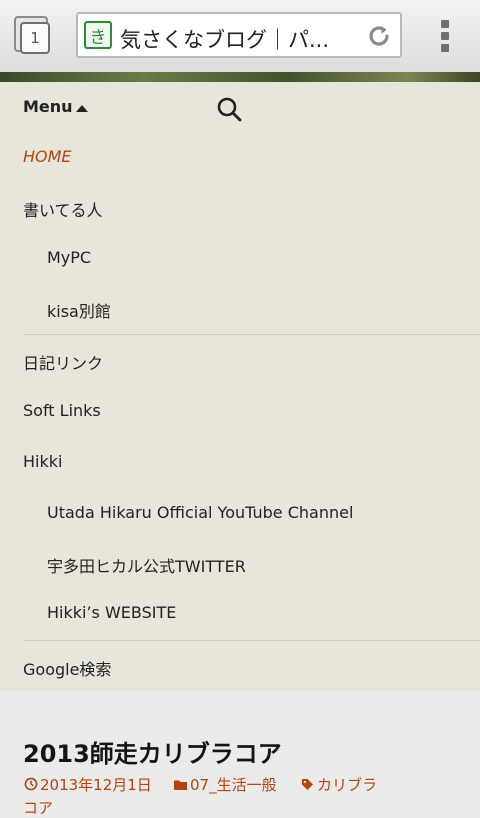  What do you see at coordinates (47, 156) in the screenshot?
I see `nav-item-home: HOME` at bounding box center [47, 156].